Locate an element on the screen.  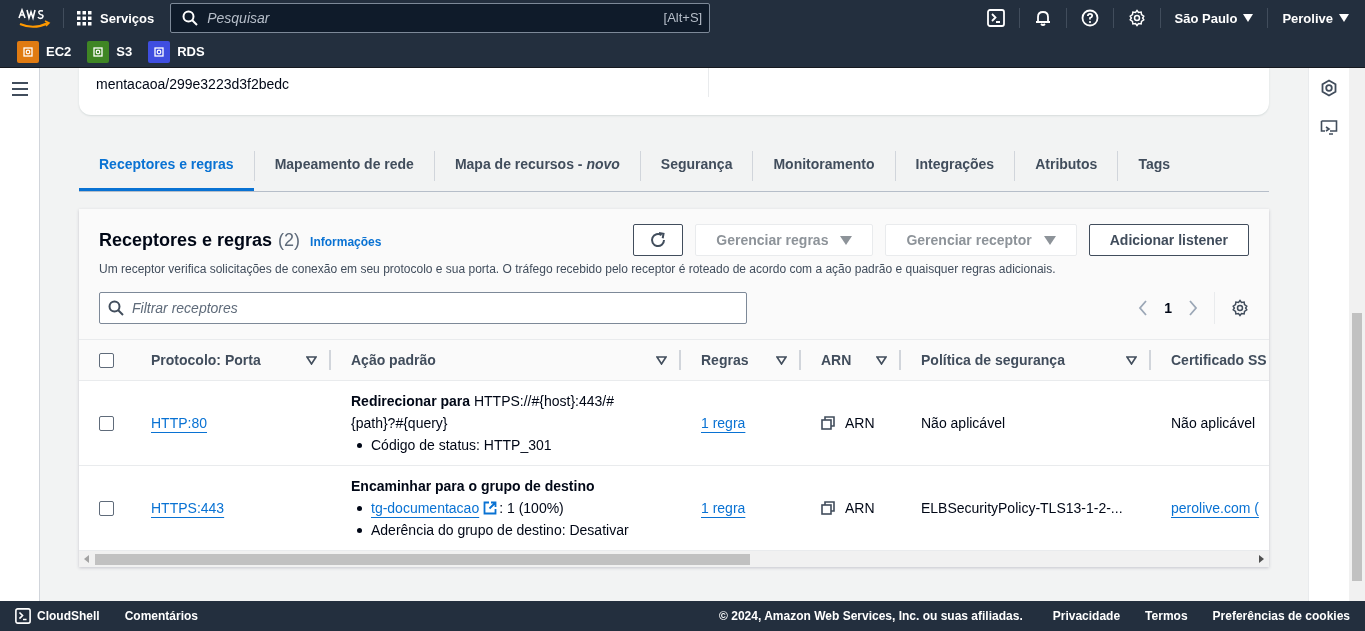
screen-icon is located at coordinates (1329, 128).